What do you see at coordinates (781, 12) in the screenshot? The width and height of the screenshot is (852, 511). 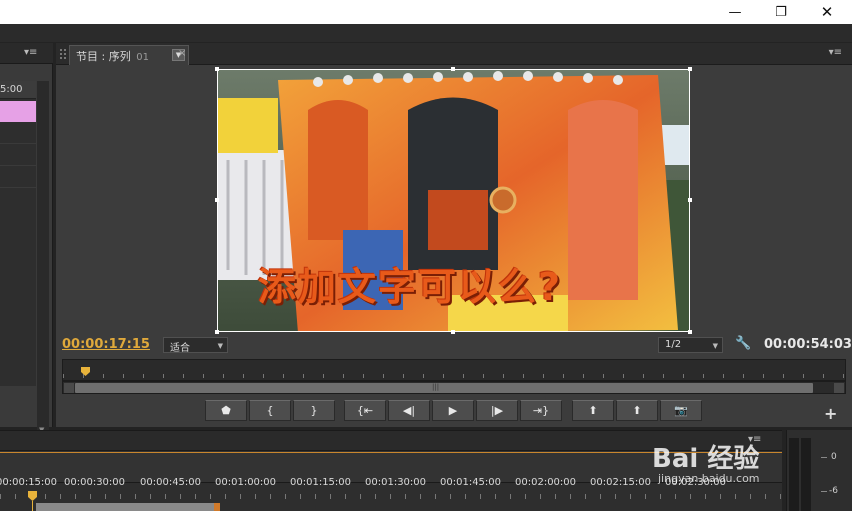 I see `maximize-button: ❐` at bounding box center [781, 12].